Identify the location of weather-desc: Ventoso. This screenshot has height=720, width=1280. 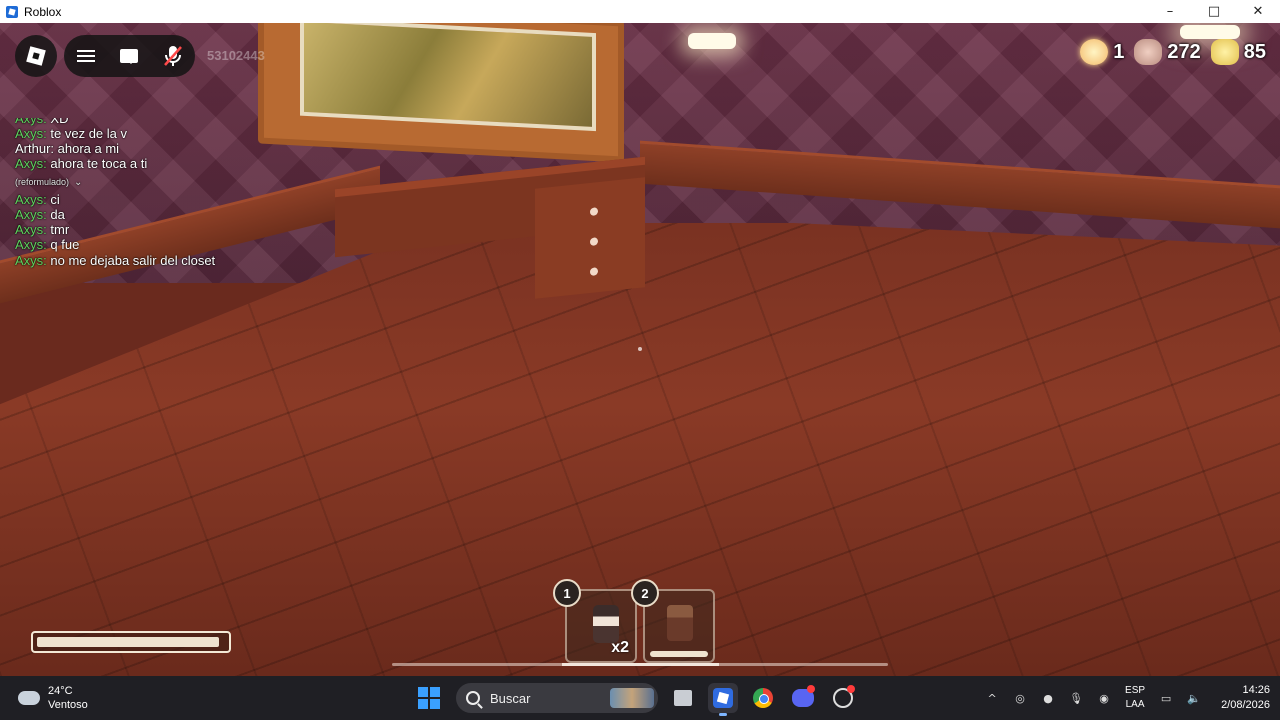
(68, 705).